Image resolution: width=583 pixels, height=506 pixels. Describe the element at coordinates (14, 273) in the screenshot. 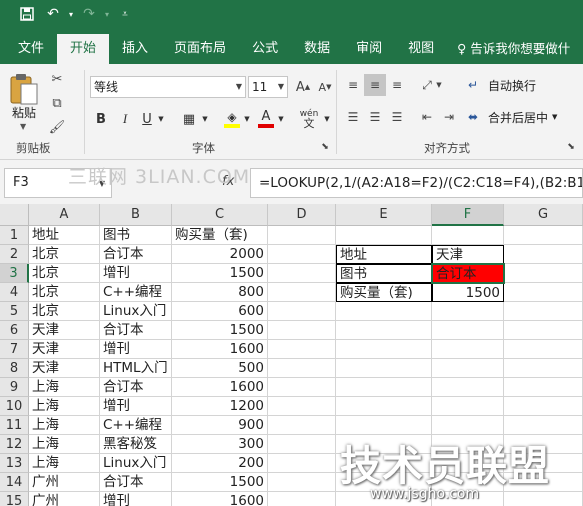

I see `row-header-3: 3` at that location.